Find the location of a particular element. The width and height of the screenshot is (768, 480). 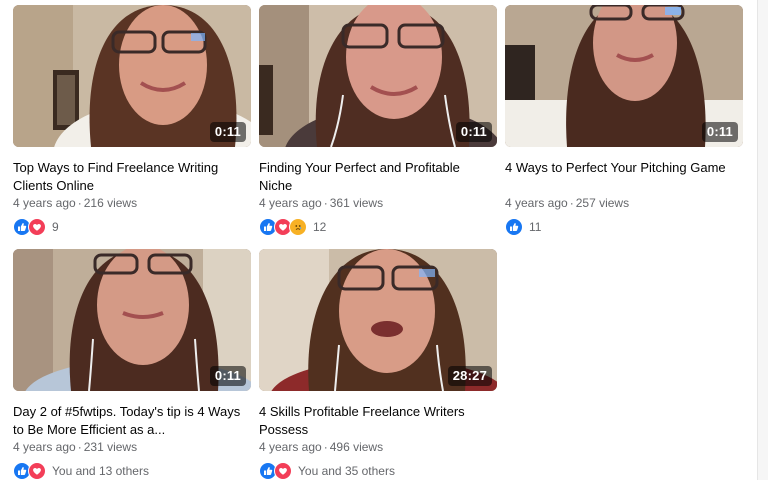

reactions-summary: You and 35 others is located at coordinates (378, 470).